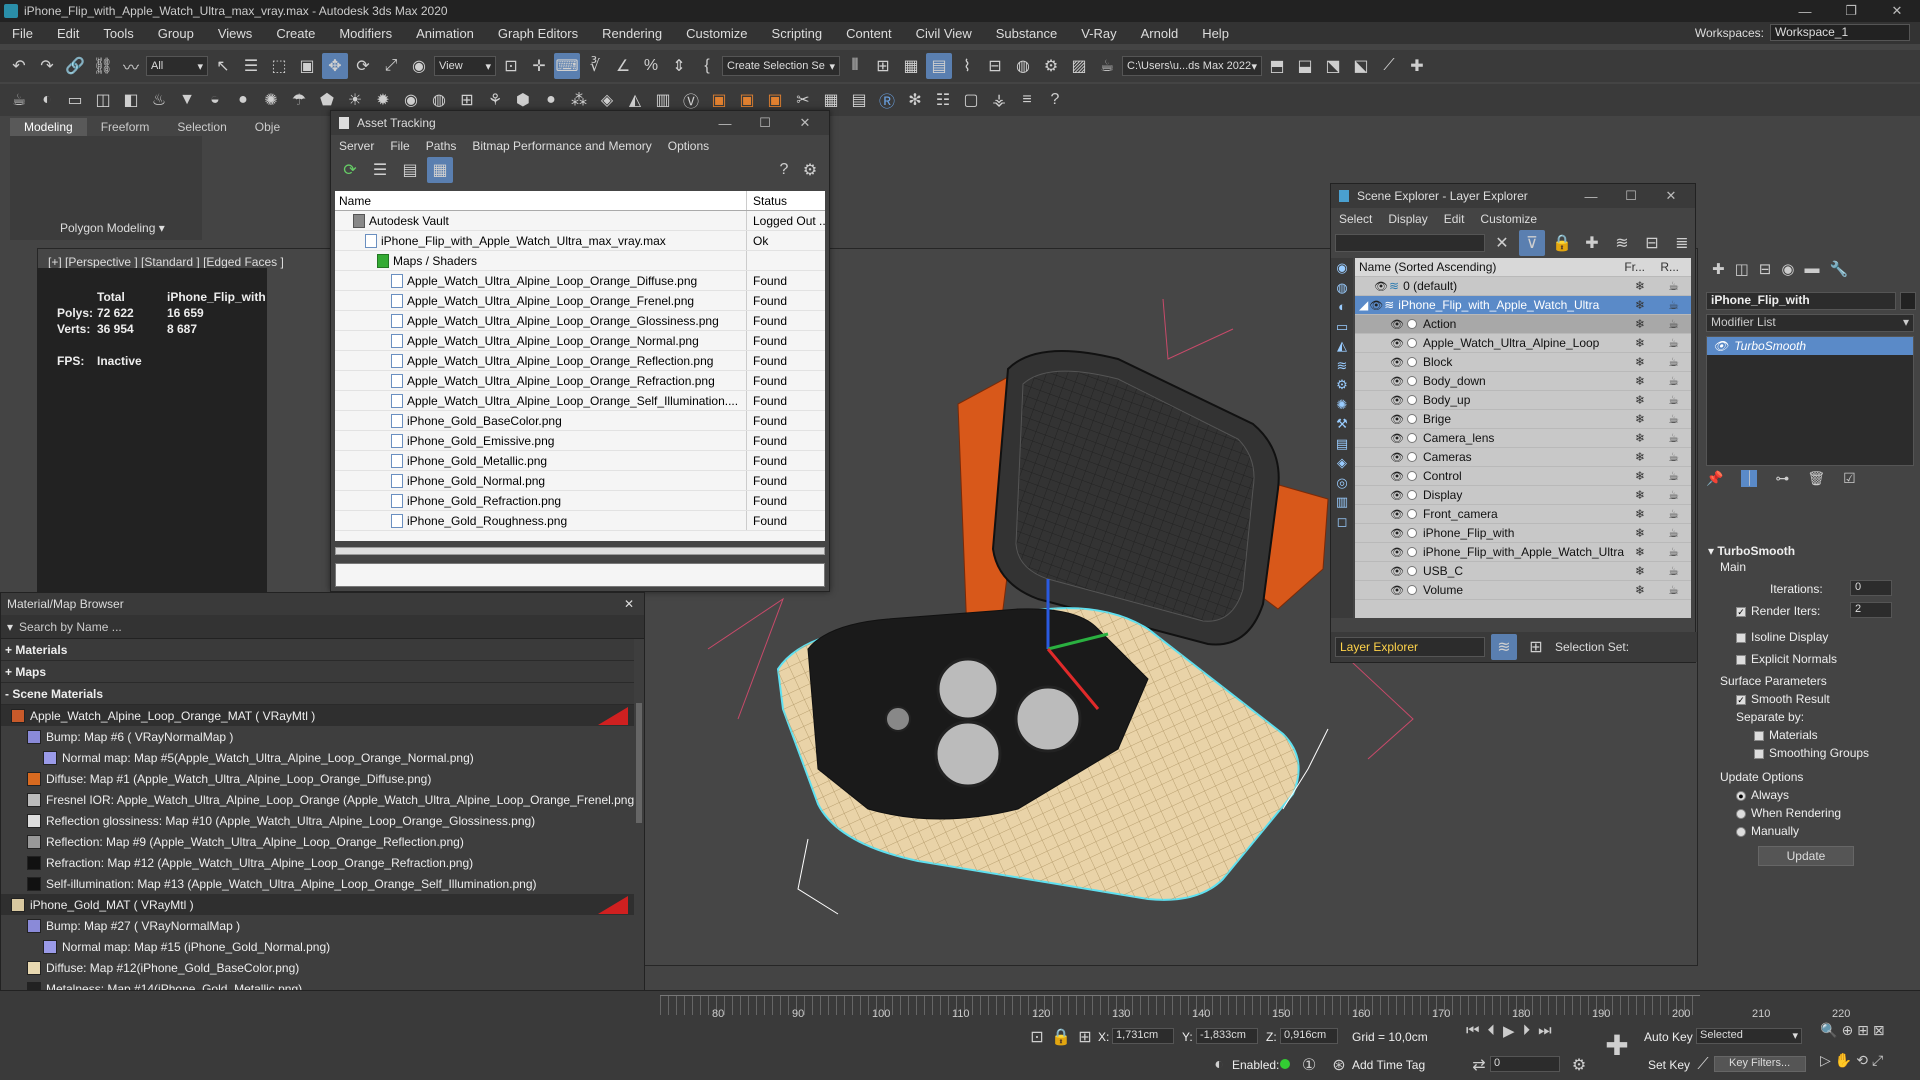 This screenshot has width=1920, height=1080. I want to click on snap-options-icon: ⟋, so click(1389, 66).